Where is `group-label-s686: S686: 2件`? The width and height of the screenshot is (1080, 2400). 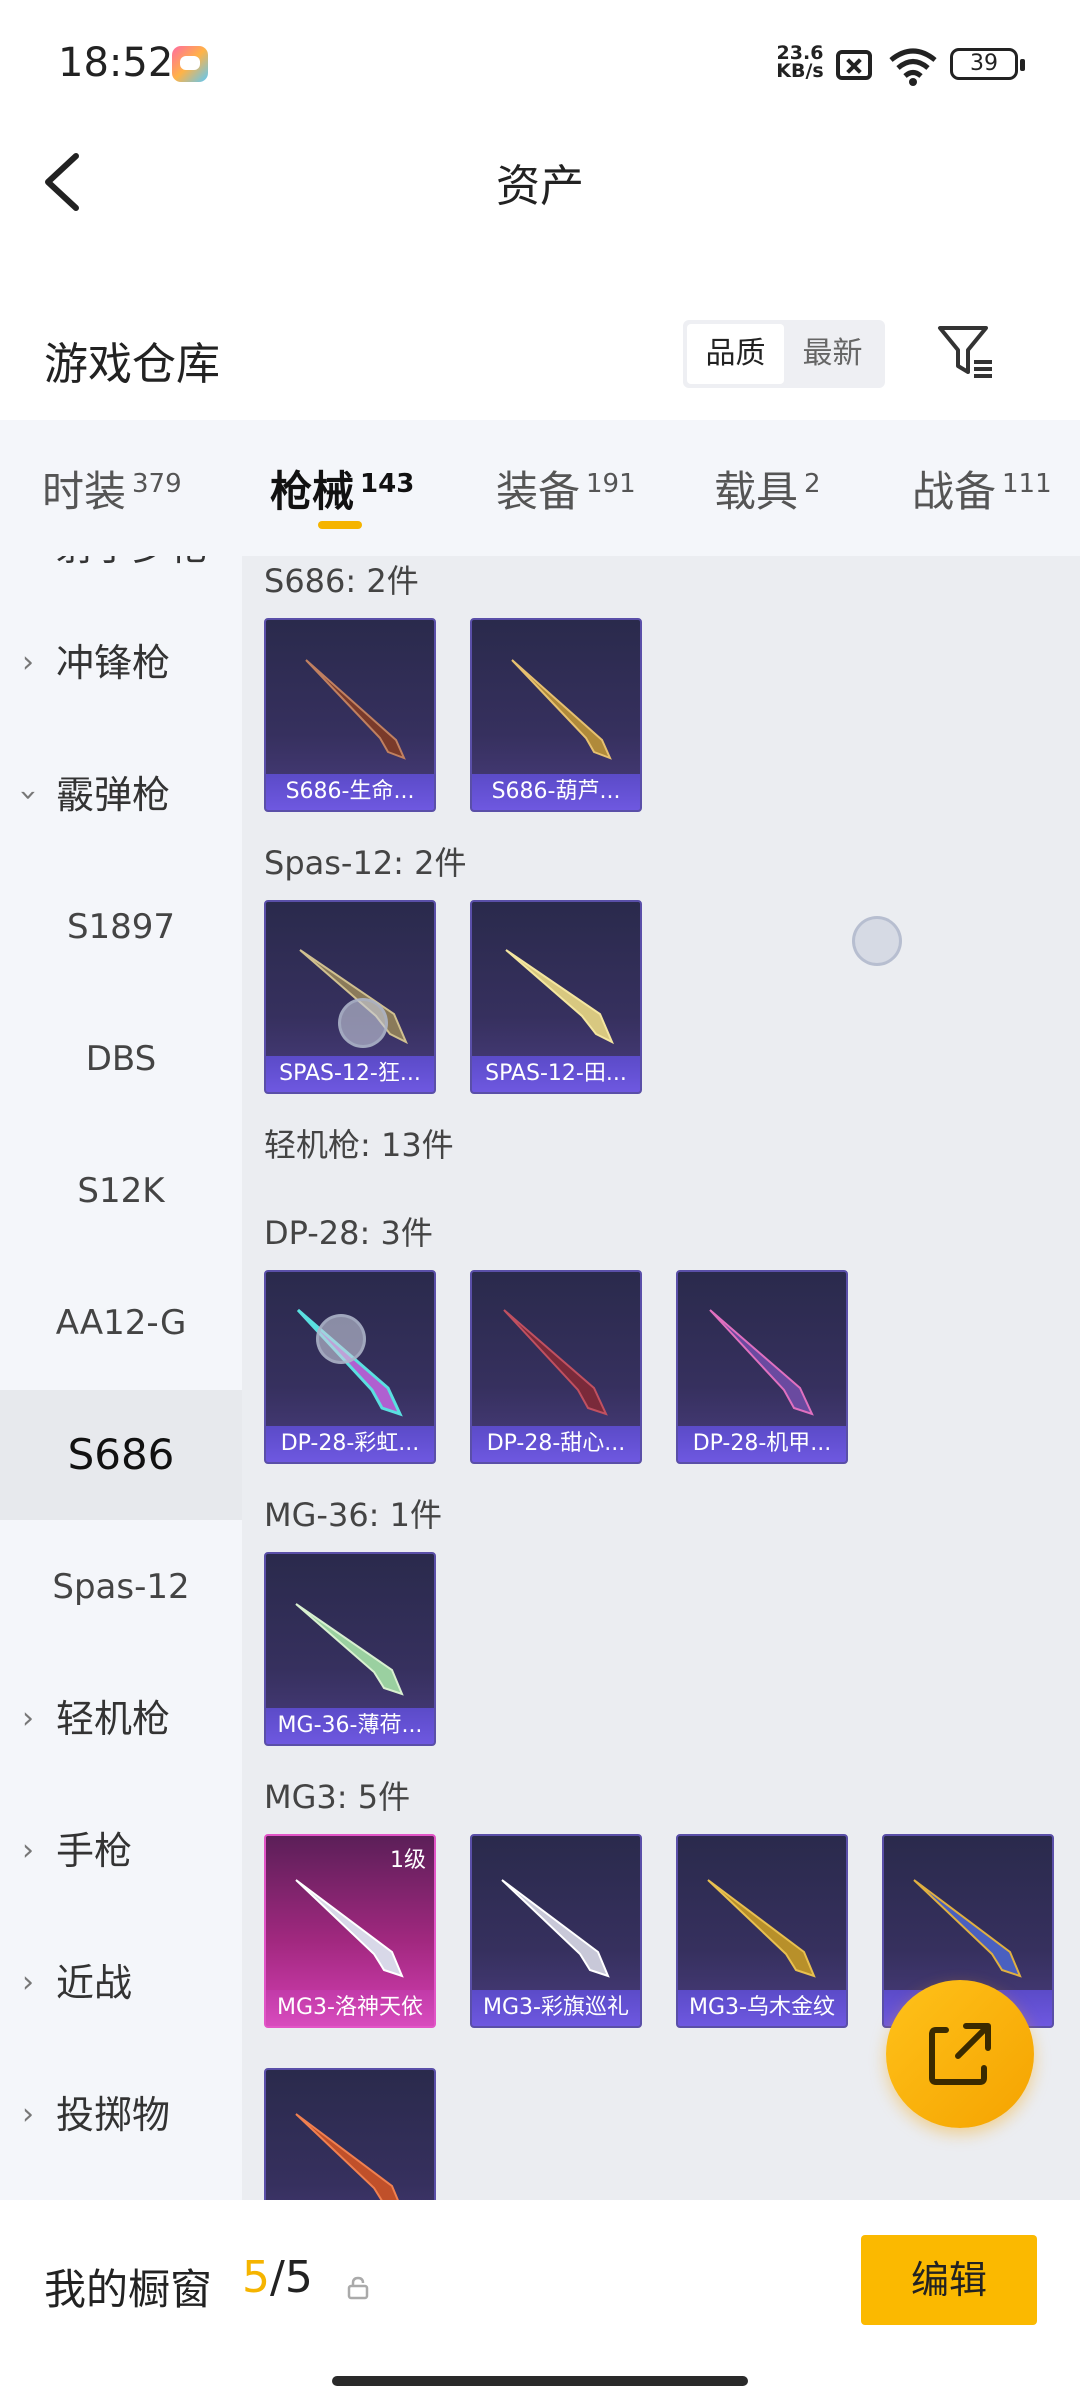 group-label-s686: S686: 2件 is located at coordinates (341, 581).